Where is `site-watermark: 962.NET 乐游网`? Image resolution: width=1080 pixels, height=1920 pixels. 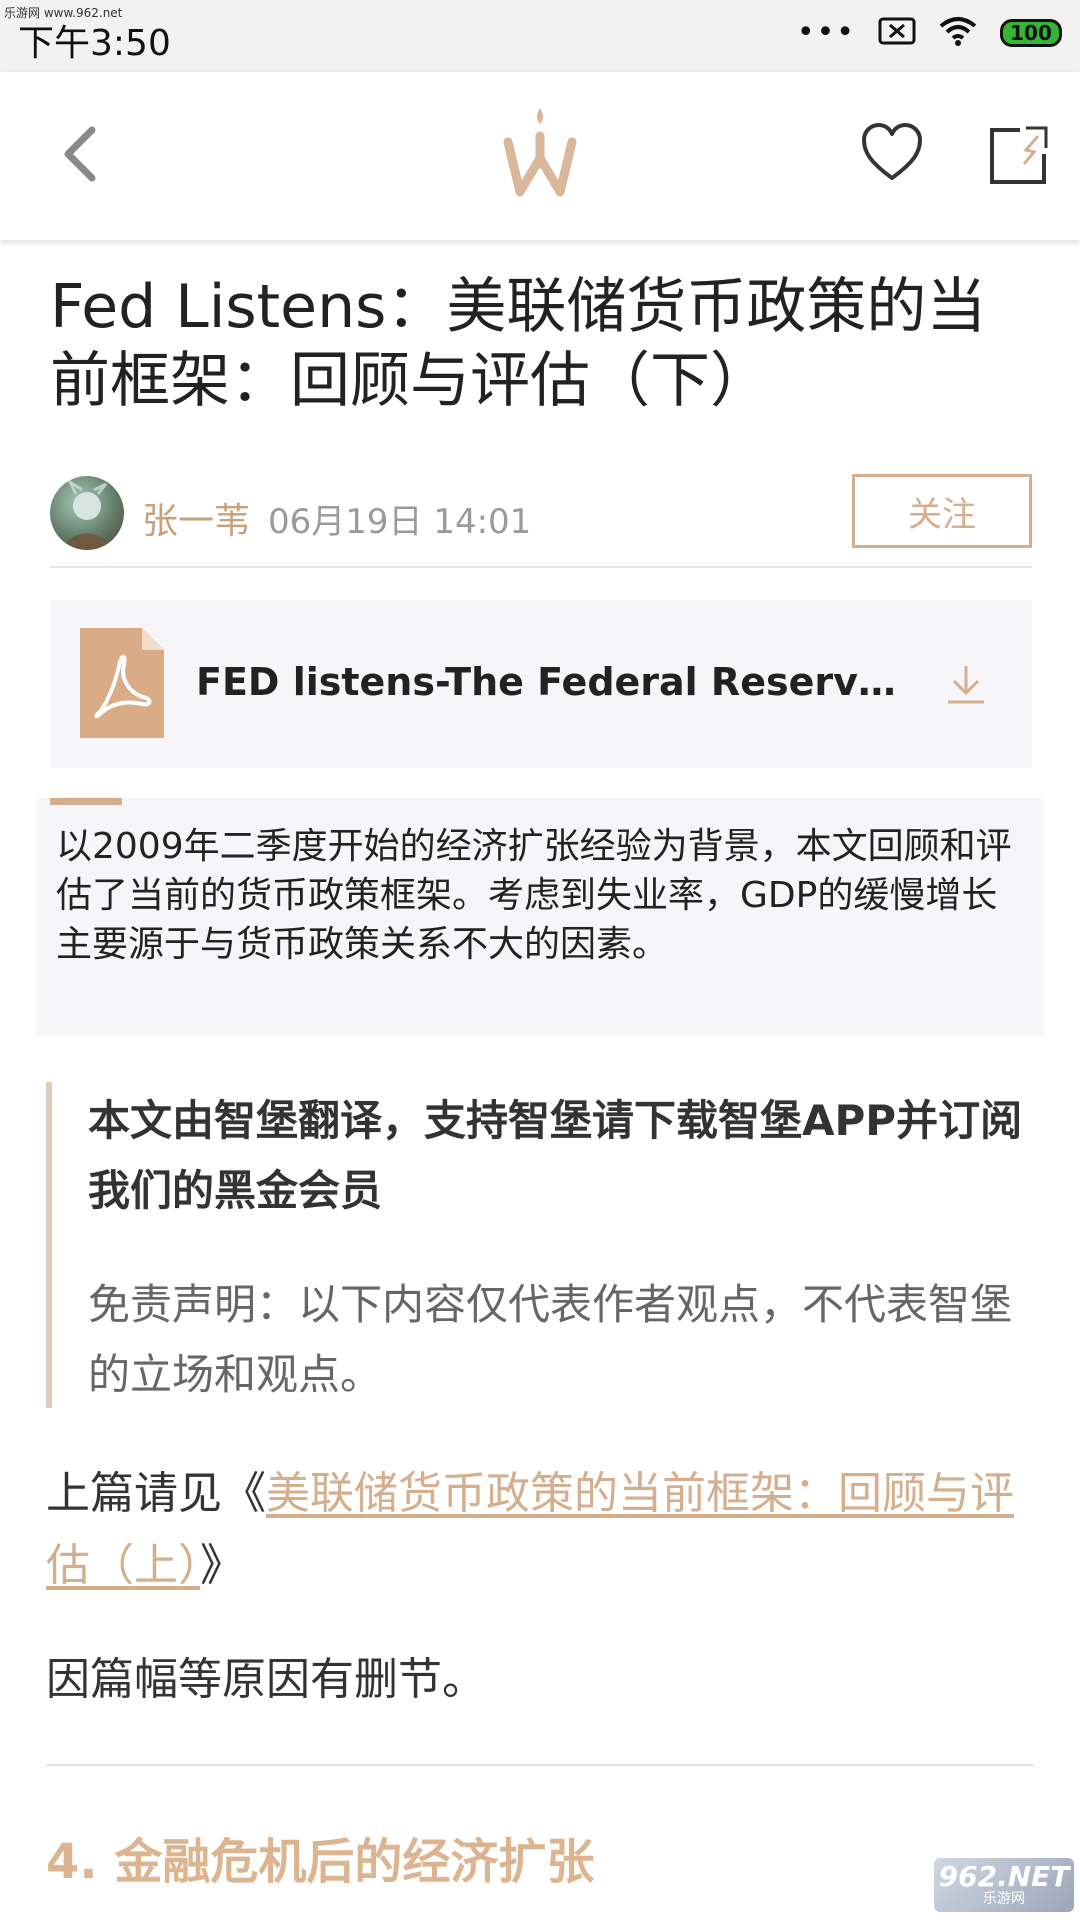 site-watermark: 962.NET 乐游网 is located at coordinates (1004, 1885).